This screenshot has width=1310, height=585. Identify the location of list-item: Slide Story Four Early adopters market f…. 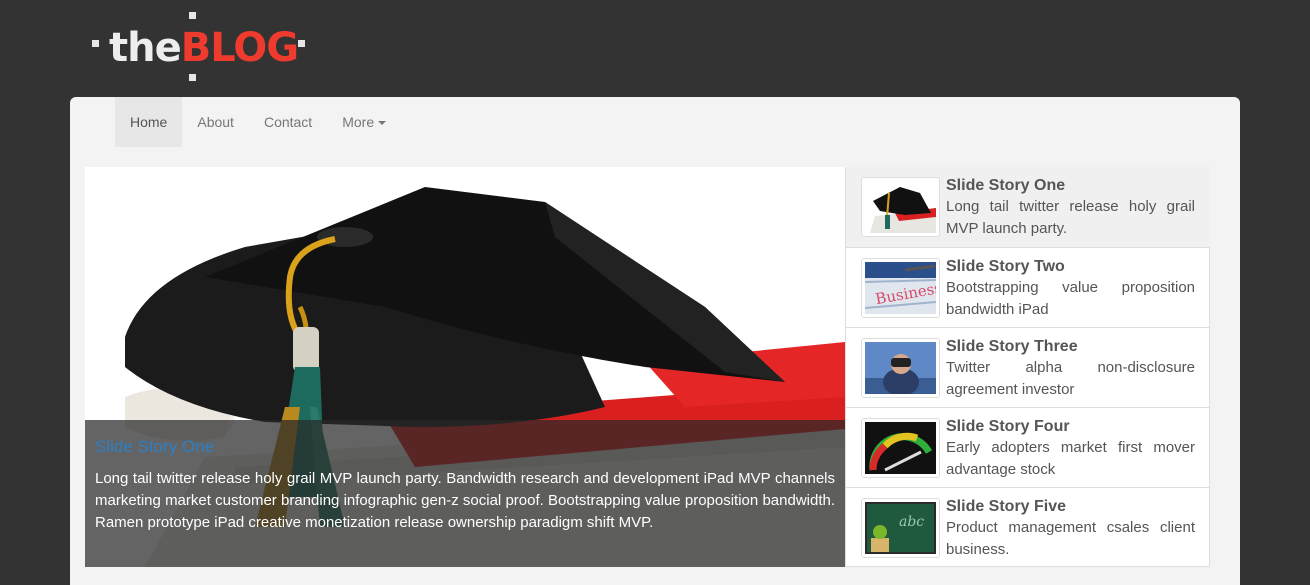
(1028, 447).